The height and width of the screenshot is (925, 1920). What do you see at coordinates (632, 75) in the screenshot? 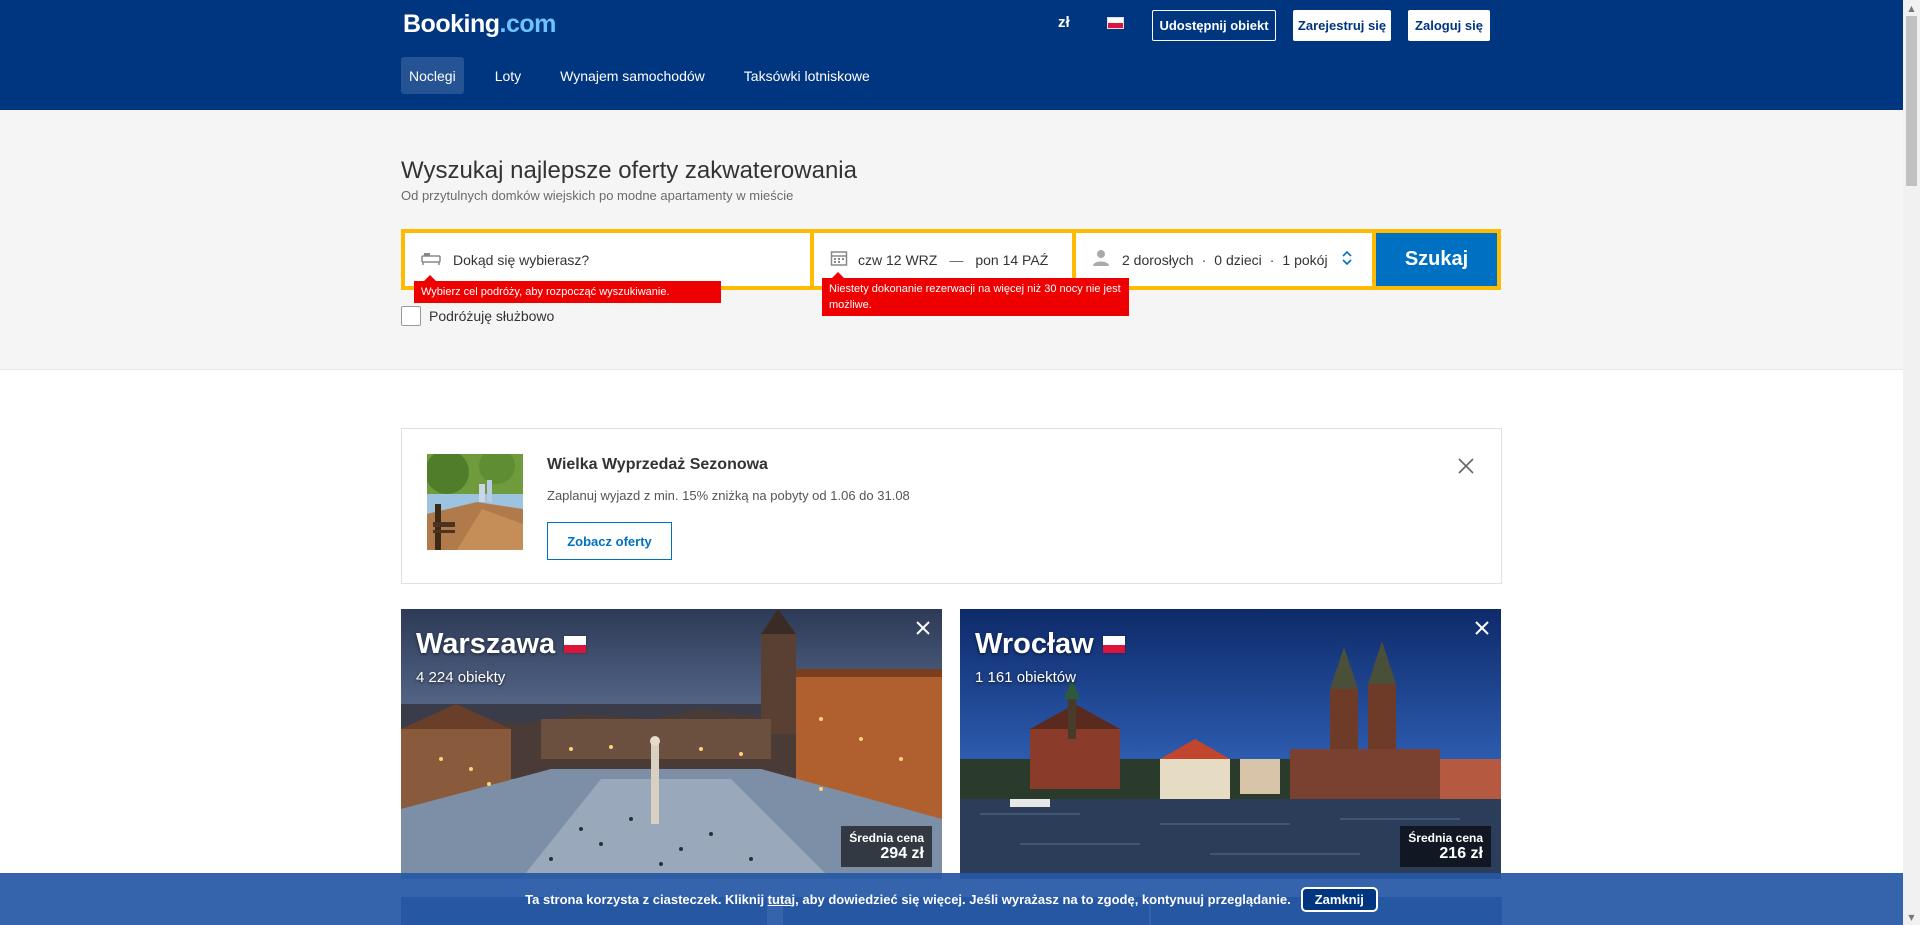
I see `nav-item-car-rental: Wynajem samochodów` at bounding box center [632, 75].